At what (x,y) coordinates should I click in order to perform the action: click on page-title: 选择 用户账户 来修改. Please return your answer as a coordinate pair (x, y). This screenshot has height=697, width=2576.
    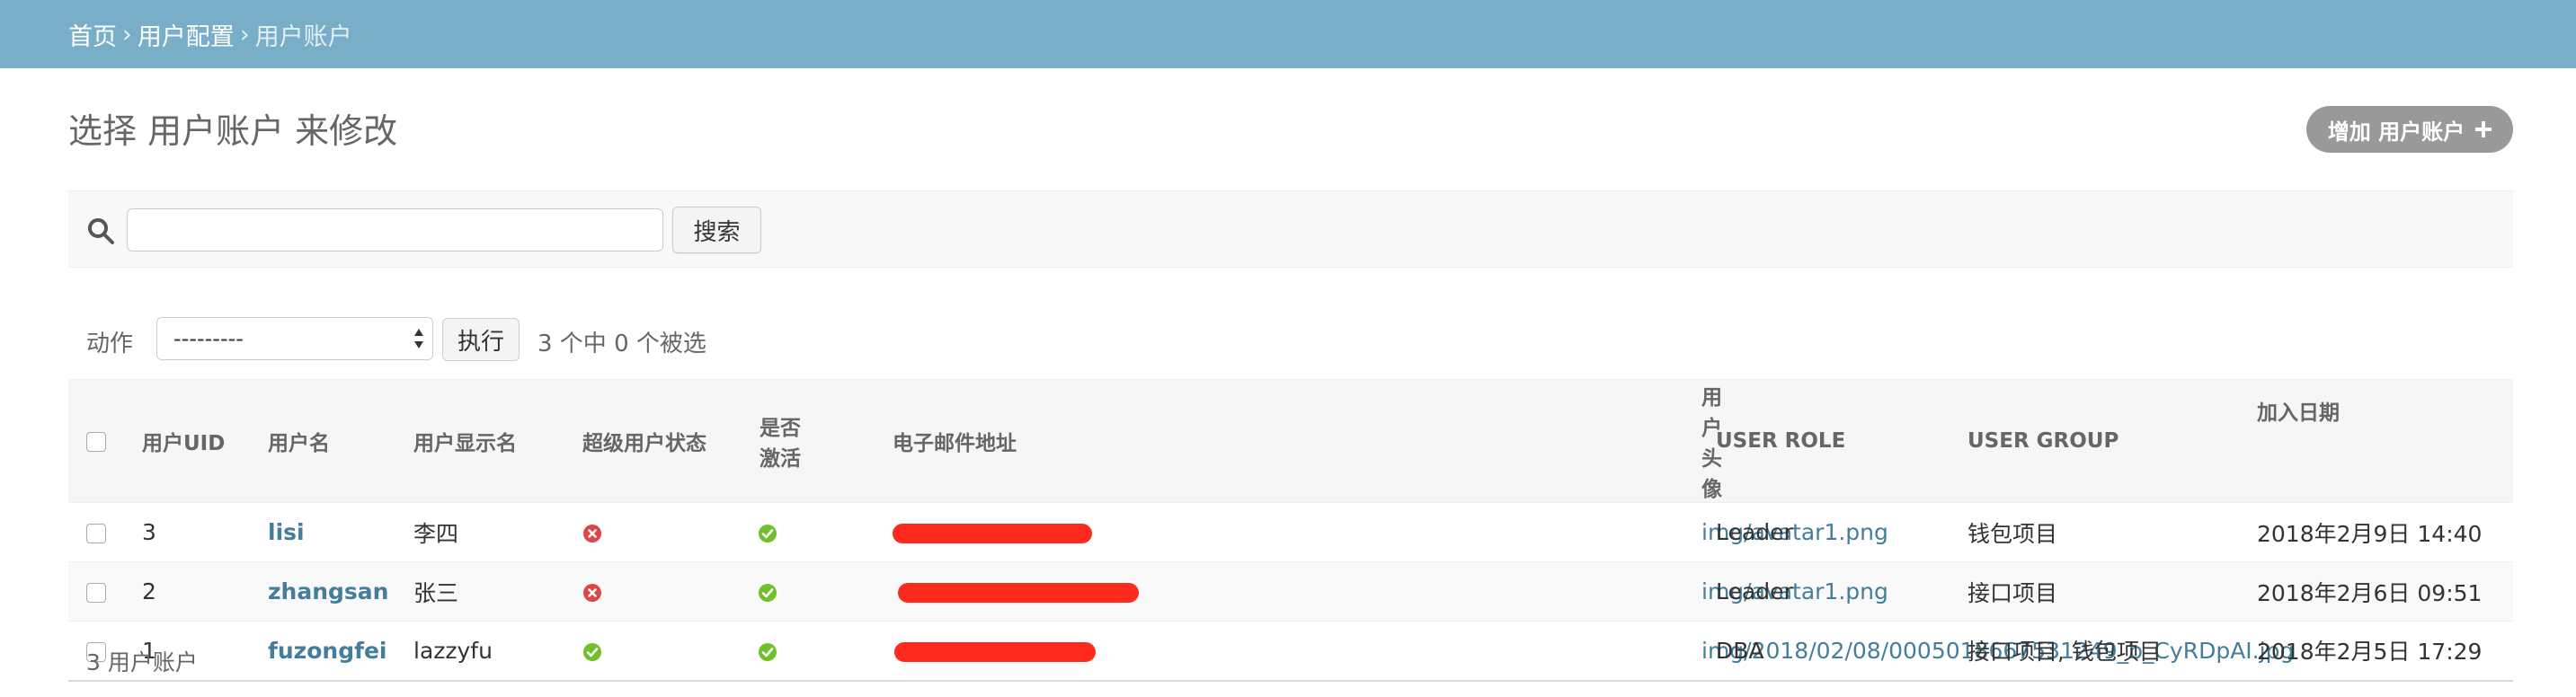
    Looking at the image, I should click on (233, 131).